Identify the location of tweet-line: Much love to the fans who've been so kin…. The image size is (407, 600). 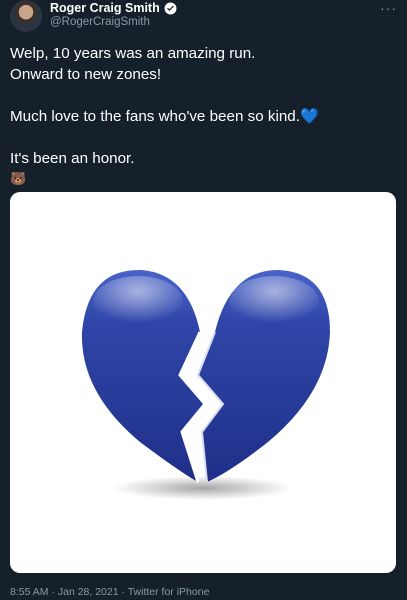
(205, 116).